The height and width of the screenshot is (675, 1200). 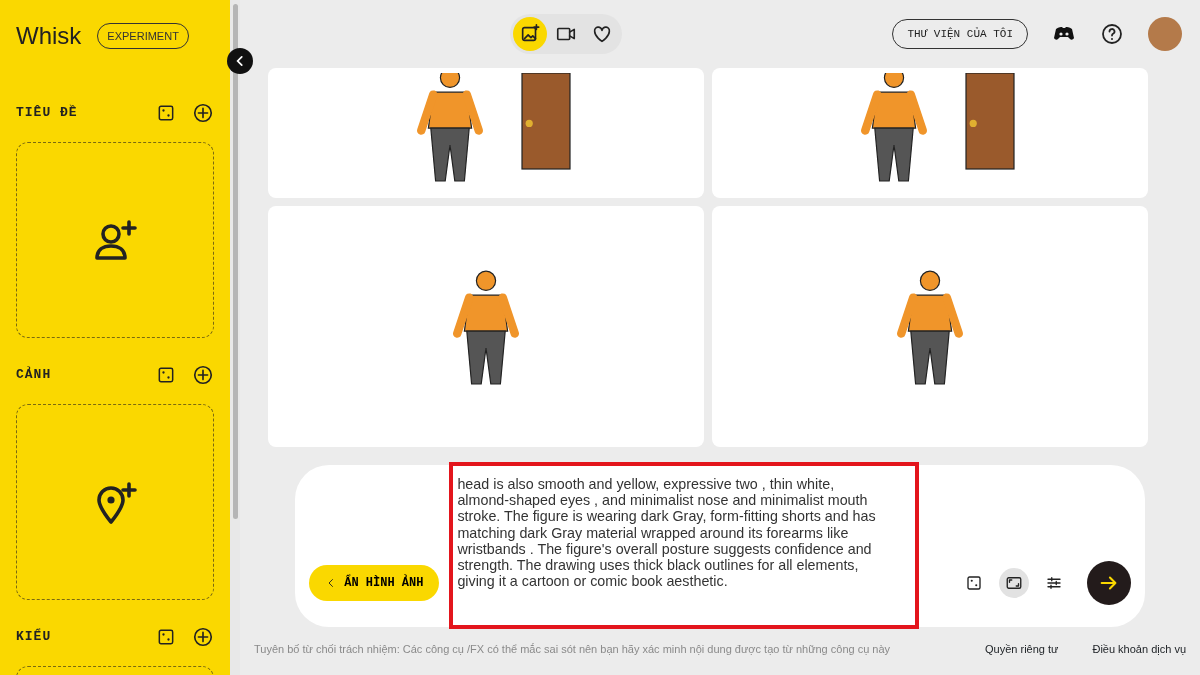 I want to click on footer-link: Quyền riêng tư, so click(x=1022, y=649).